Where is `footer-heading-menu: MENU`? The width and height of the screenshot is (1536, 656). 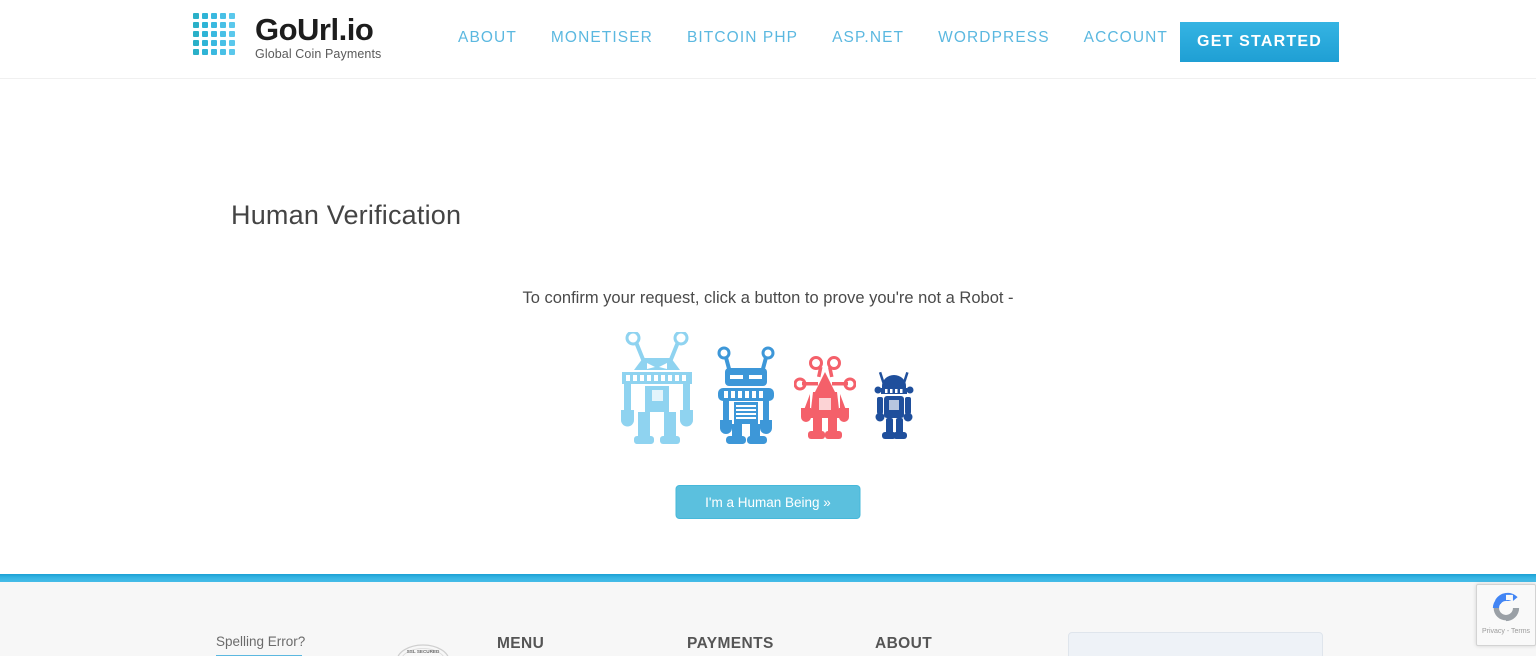
footer-heading-menu: MENU is located at coordinates (521, 643).